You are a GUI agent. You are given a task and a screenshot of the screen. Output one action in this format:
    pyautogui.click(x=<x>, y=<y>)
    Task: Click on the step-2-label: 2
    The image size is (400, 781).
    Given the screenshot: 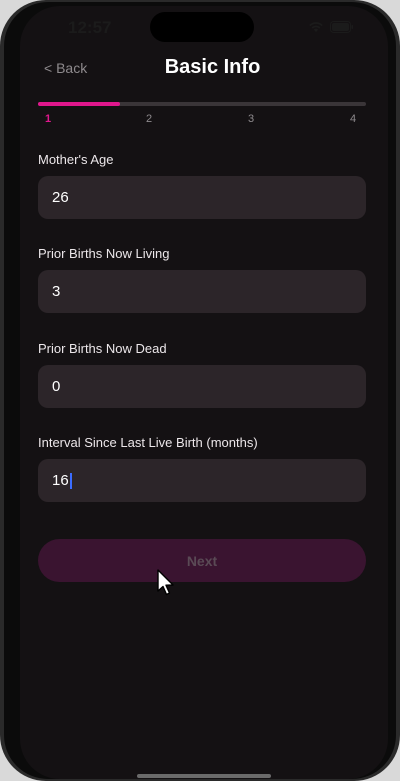 What is the action you would take?
    pyautogui.click(x=149, y=119)
    